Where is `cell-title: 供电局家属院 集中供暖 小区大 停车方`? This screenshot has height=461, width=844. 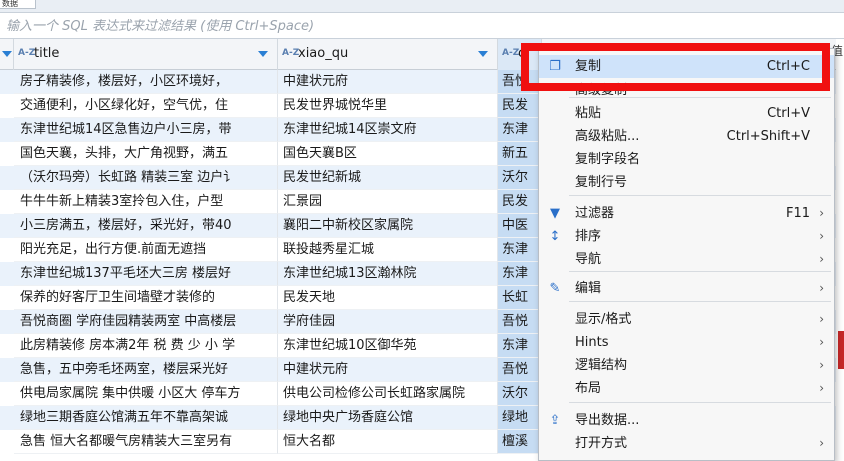
cell-title: 供电局家属院 集中供暖 小区大 停车方 is located at coordinates (146, 394).